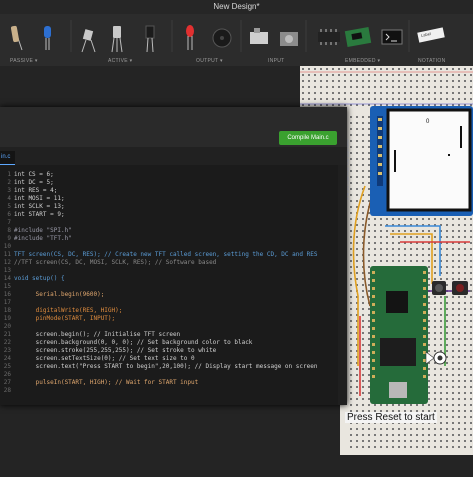  Describe the element at coordinates (421, 161) in the screenshot. I see `tft-display-module` at that location.